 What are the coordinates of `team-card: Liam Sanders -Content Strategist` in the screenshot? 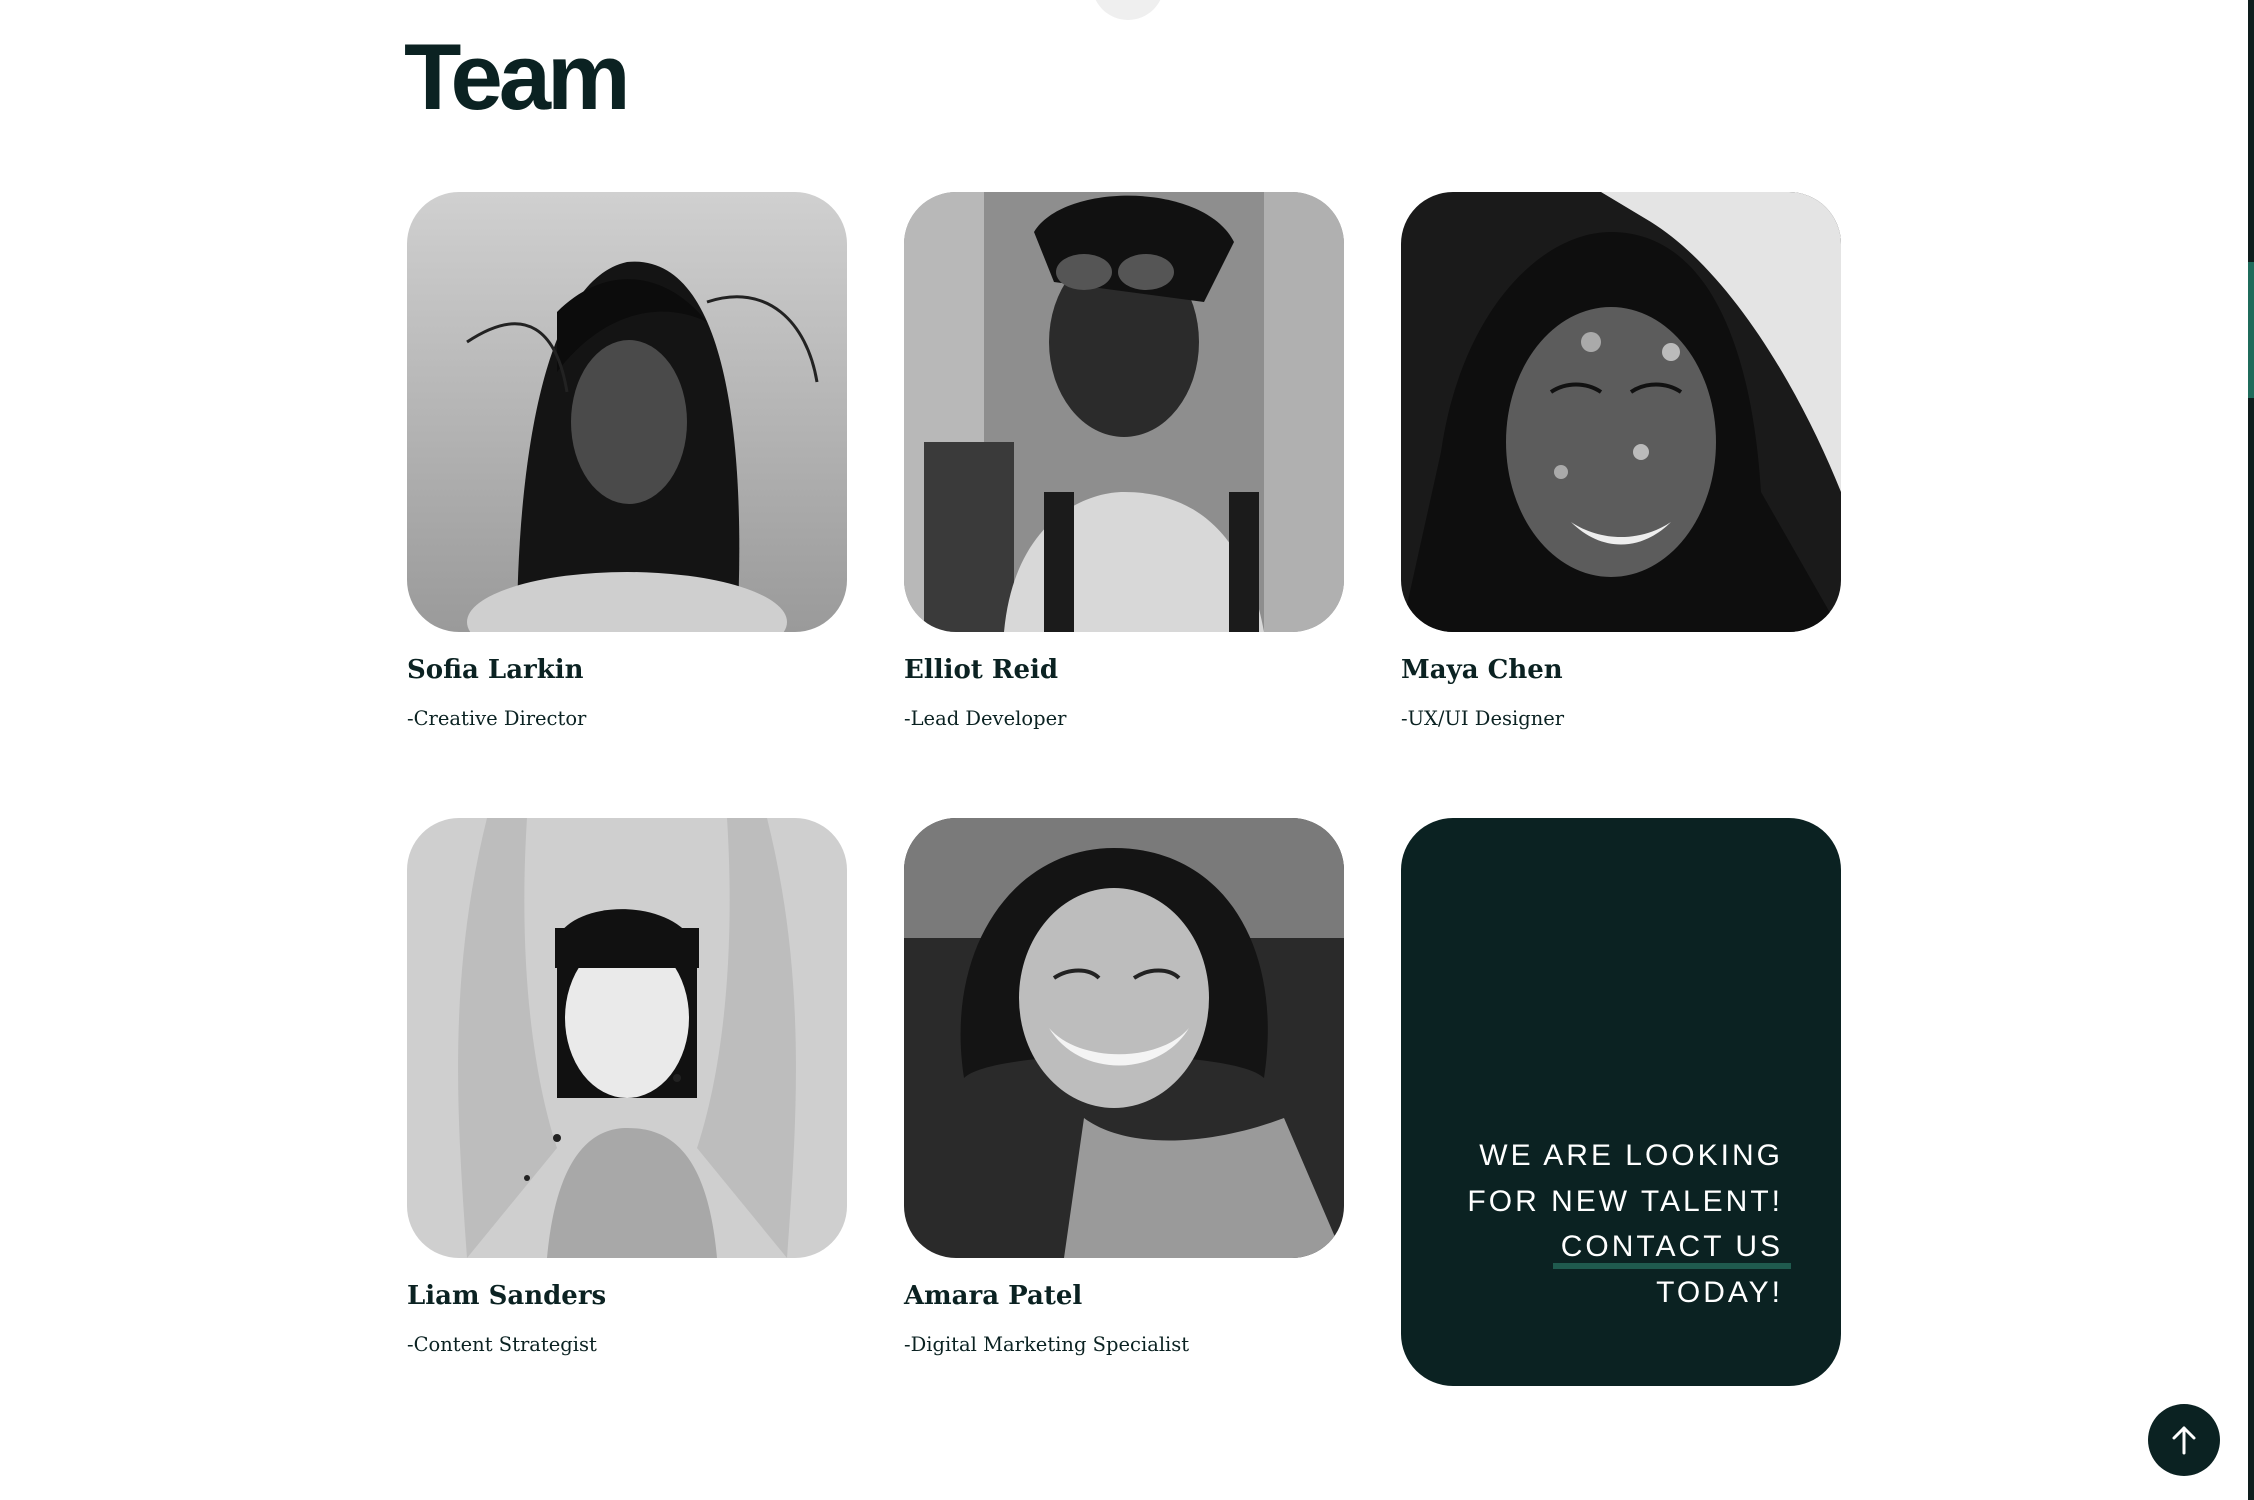 It's located at (627, 1087).